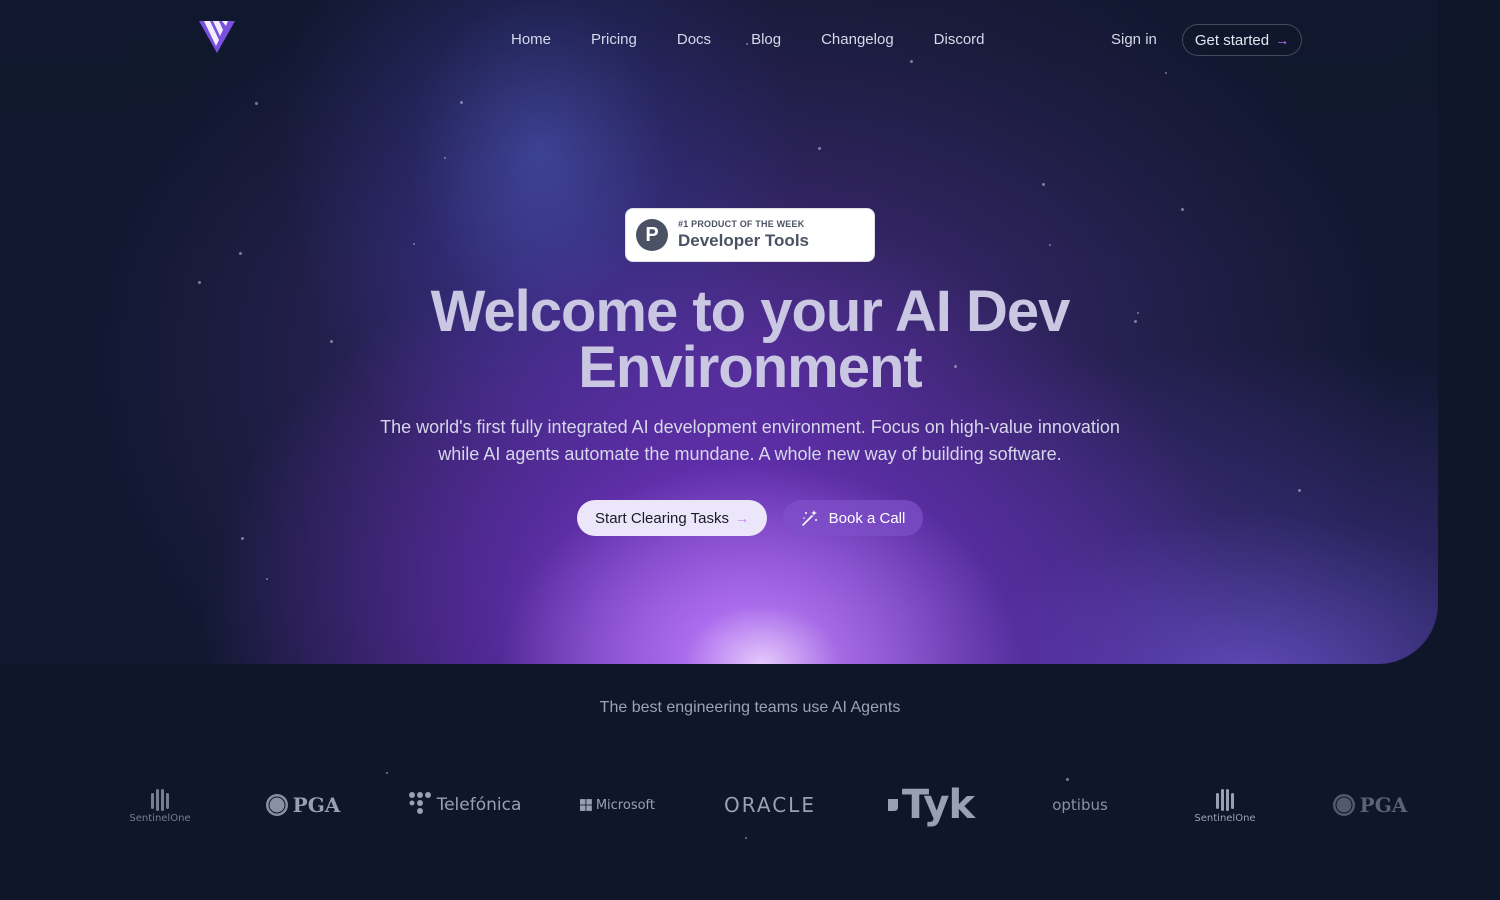 The height and width of the screenshot is (900, 1500). I want to click on book-a-call-button: Book a Call, so click(853, 518).